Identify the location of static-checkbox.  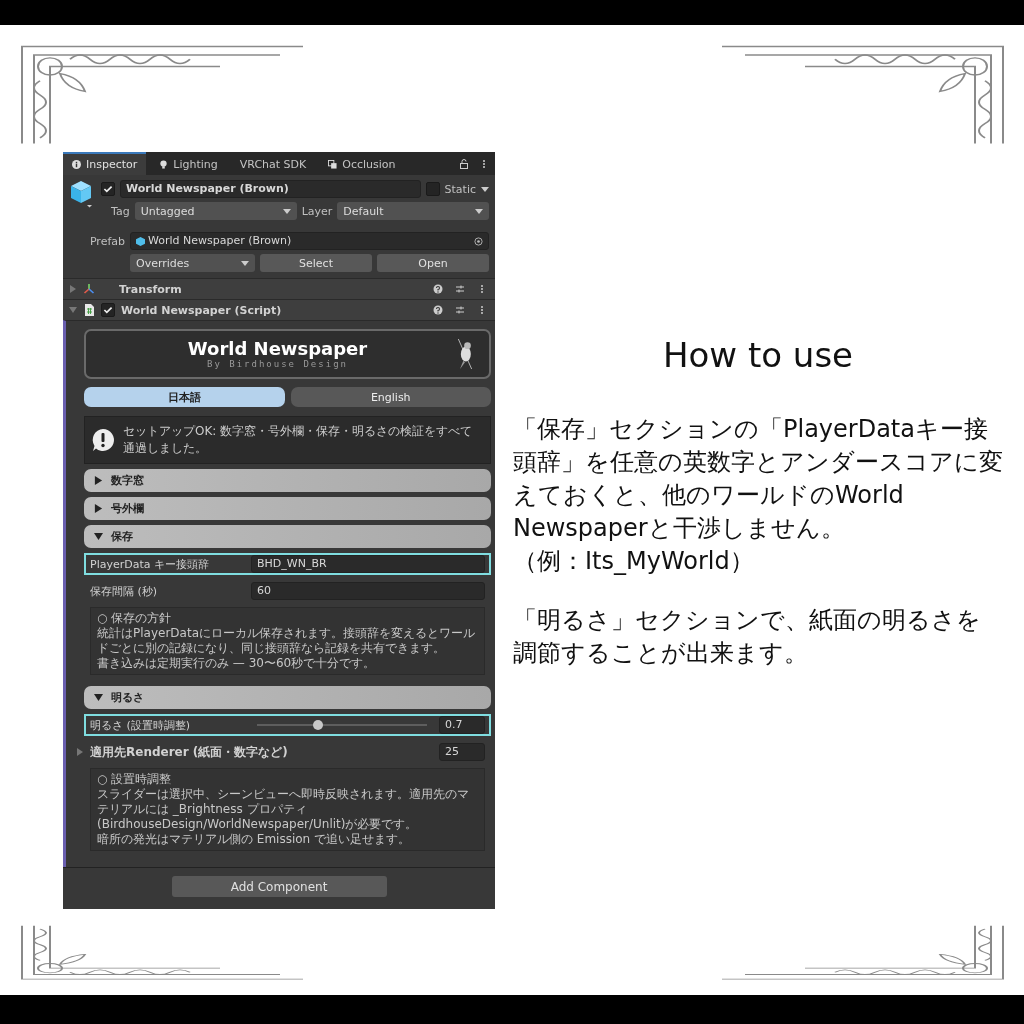
(432, 189).